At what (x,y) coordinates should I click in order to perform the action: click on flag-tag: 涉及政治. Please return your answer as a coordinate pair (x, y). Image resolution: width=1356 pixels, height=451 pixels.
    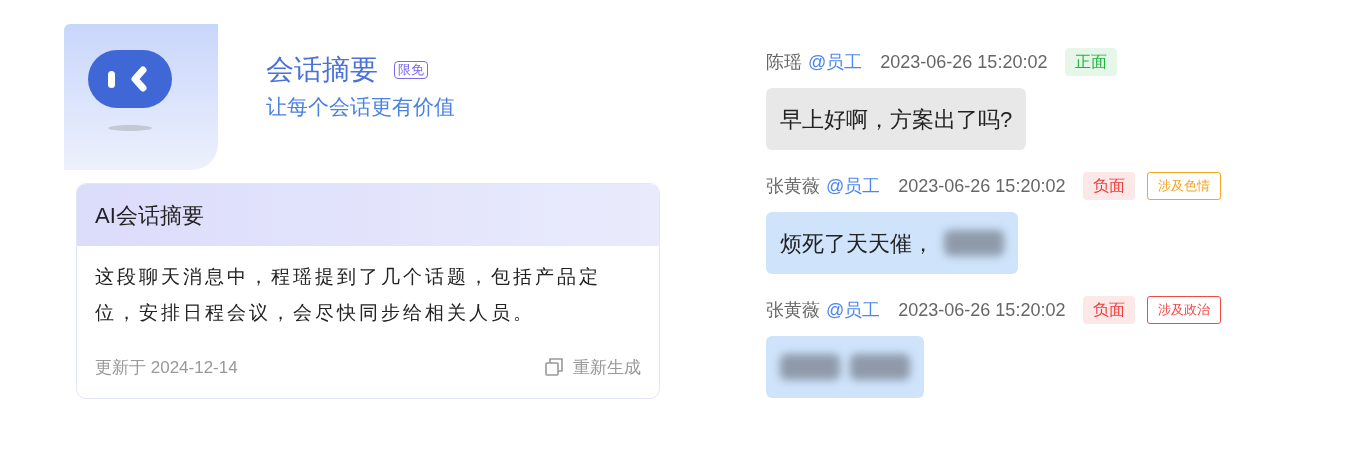
    Looking at the image, I should click on (1184, 310).